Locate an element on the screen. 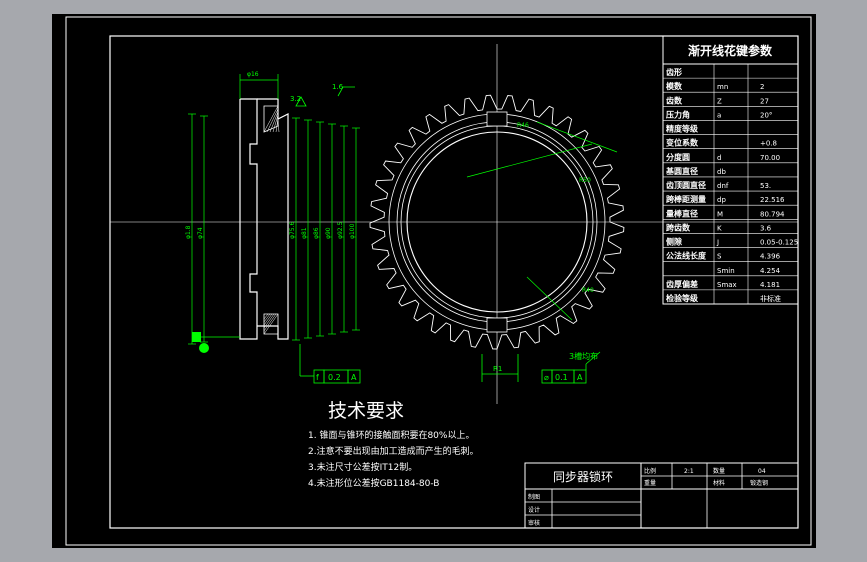 The height and width of the screenshot is (562, 867). tol-value: 0.2 is located at coordinates (334, 377).